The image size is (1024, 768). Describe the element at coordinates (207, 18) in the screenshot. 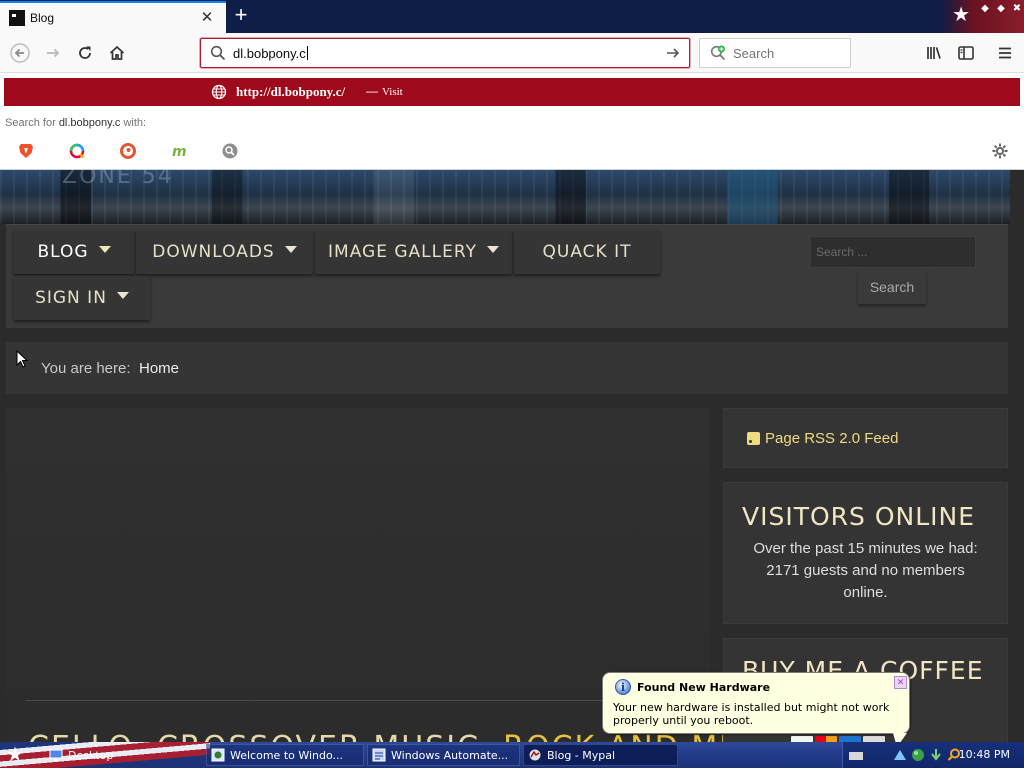

I see `close-tab-icon: ✕` at that location.